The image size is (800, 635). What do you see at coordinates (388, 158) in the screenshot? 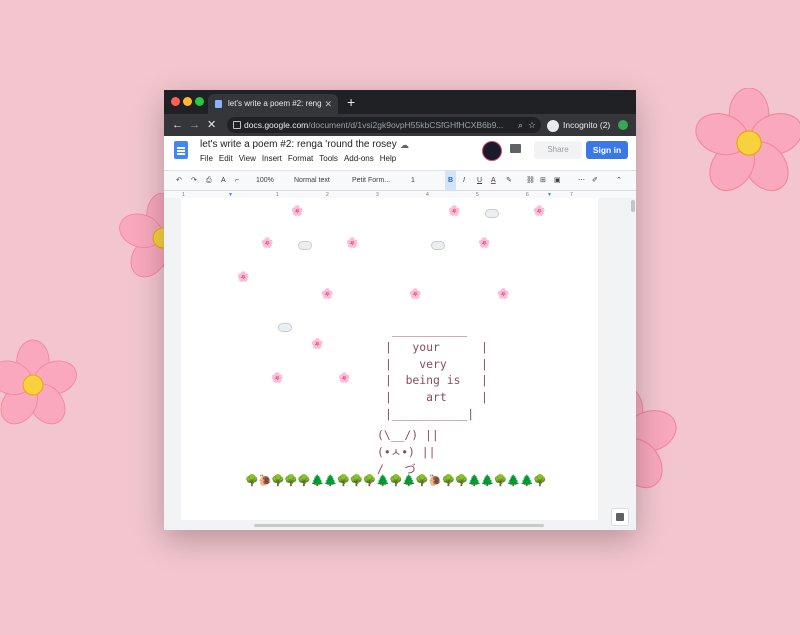
I see `menu-help: Help` at bounding box center [388, 158].